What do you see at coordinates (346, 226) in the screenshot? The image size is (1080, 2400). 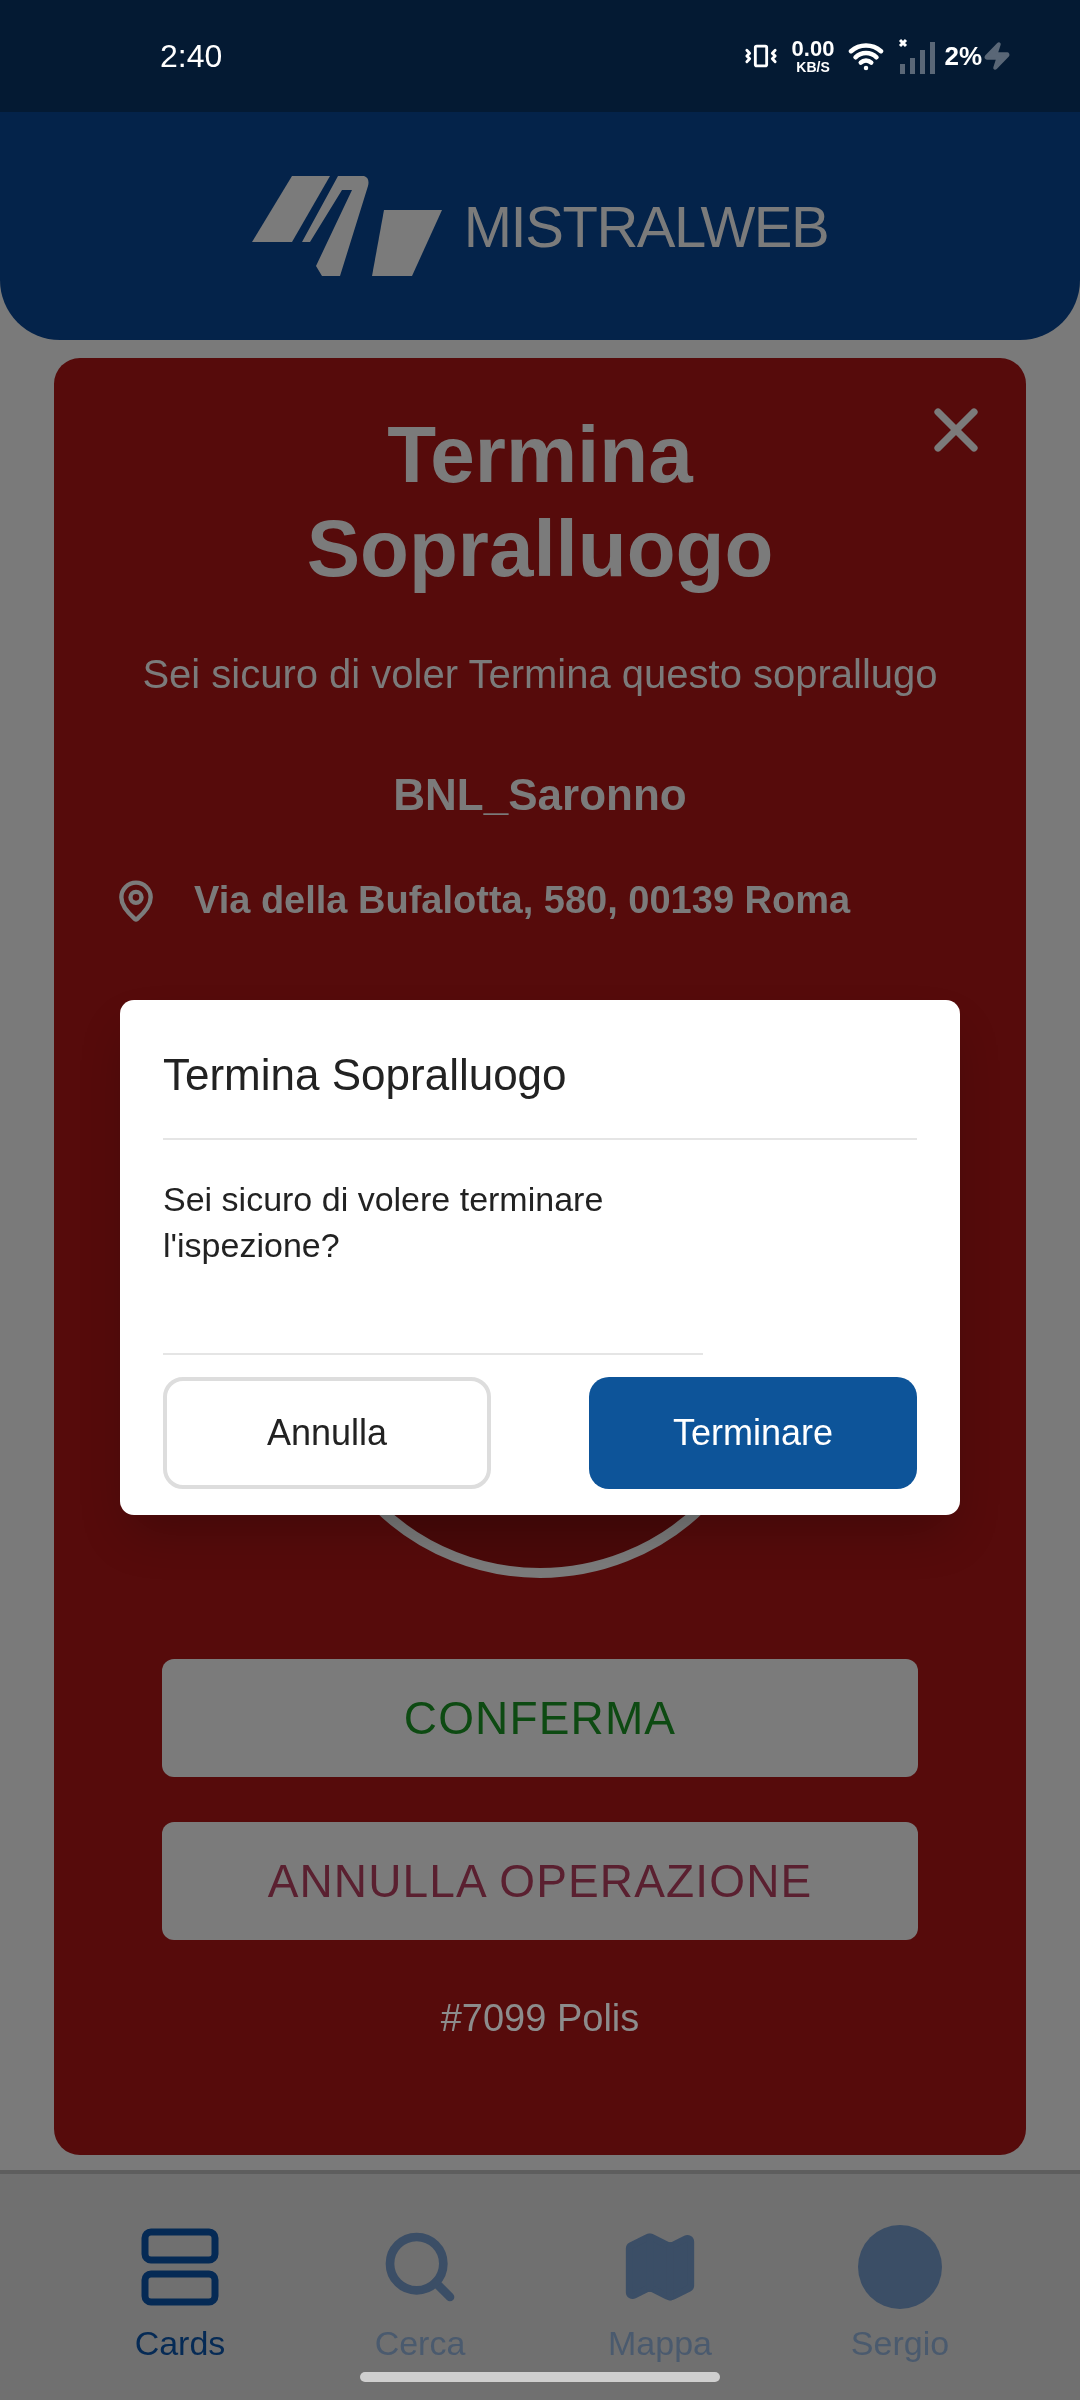 I see `logo-icon` at bounding box center [346, 226].